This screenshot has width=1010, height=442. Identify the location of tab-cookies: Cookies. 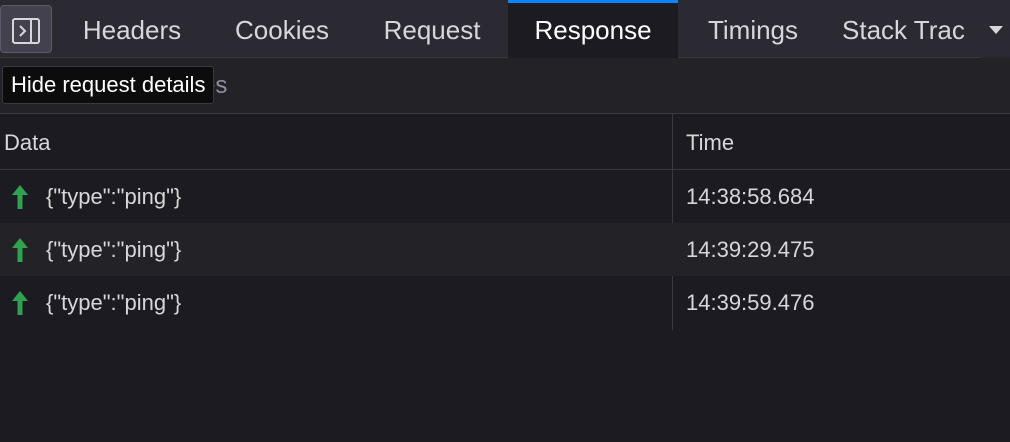
(282, 29).